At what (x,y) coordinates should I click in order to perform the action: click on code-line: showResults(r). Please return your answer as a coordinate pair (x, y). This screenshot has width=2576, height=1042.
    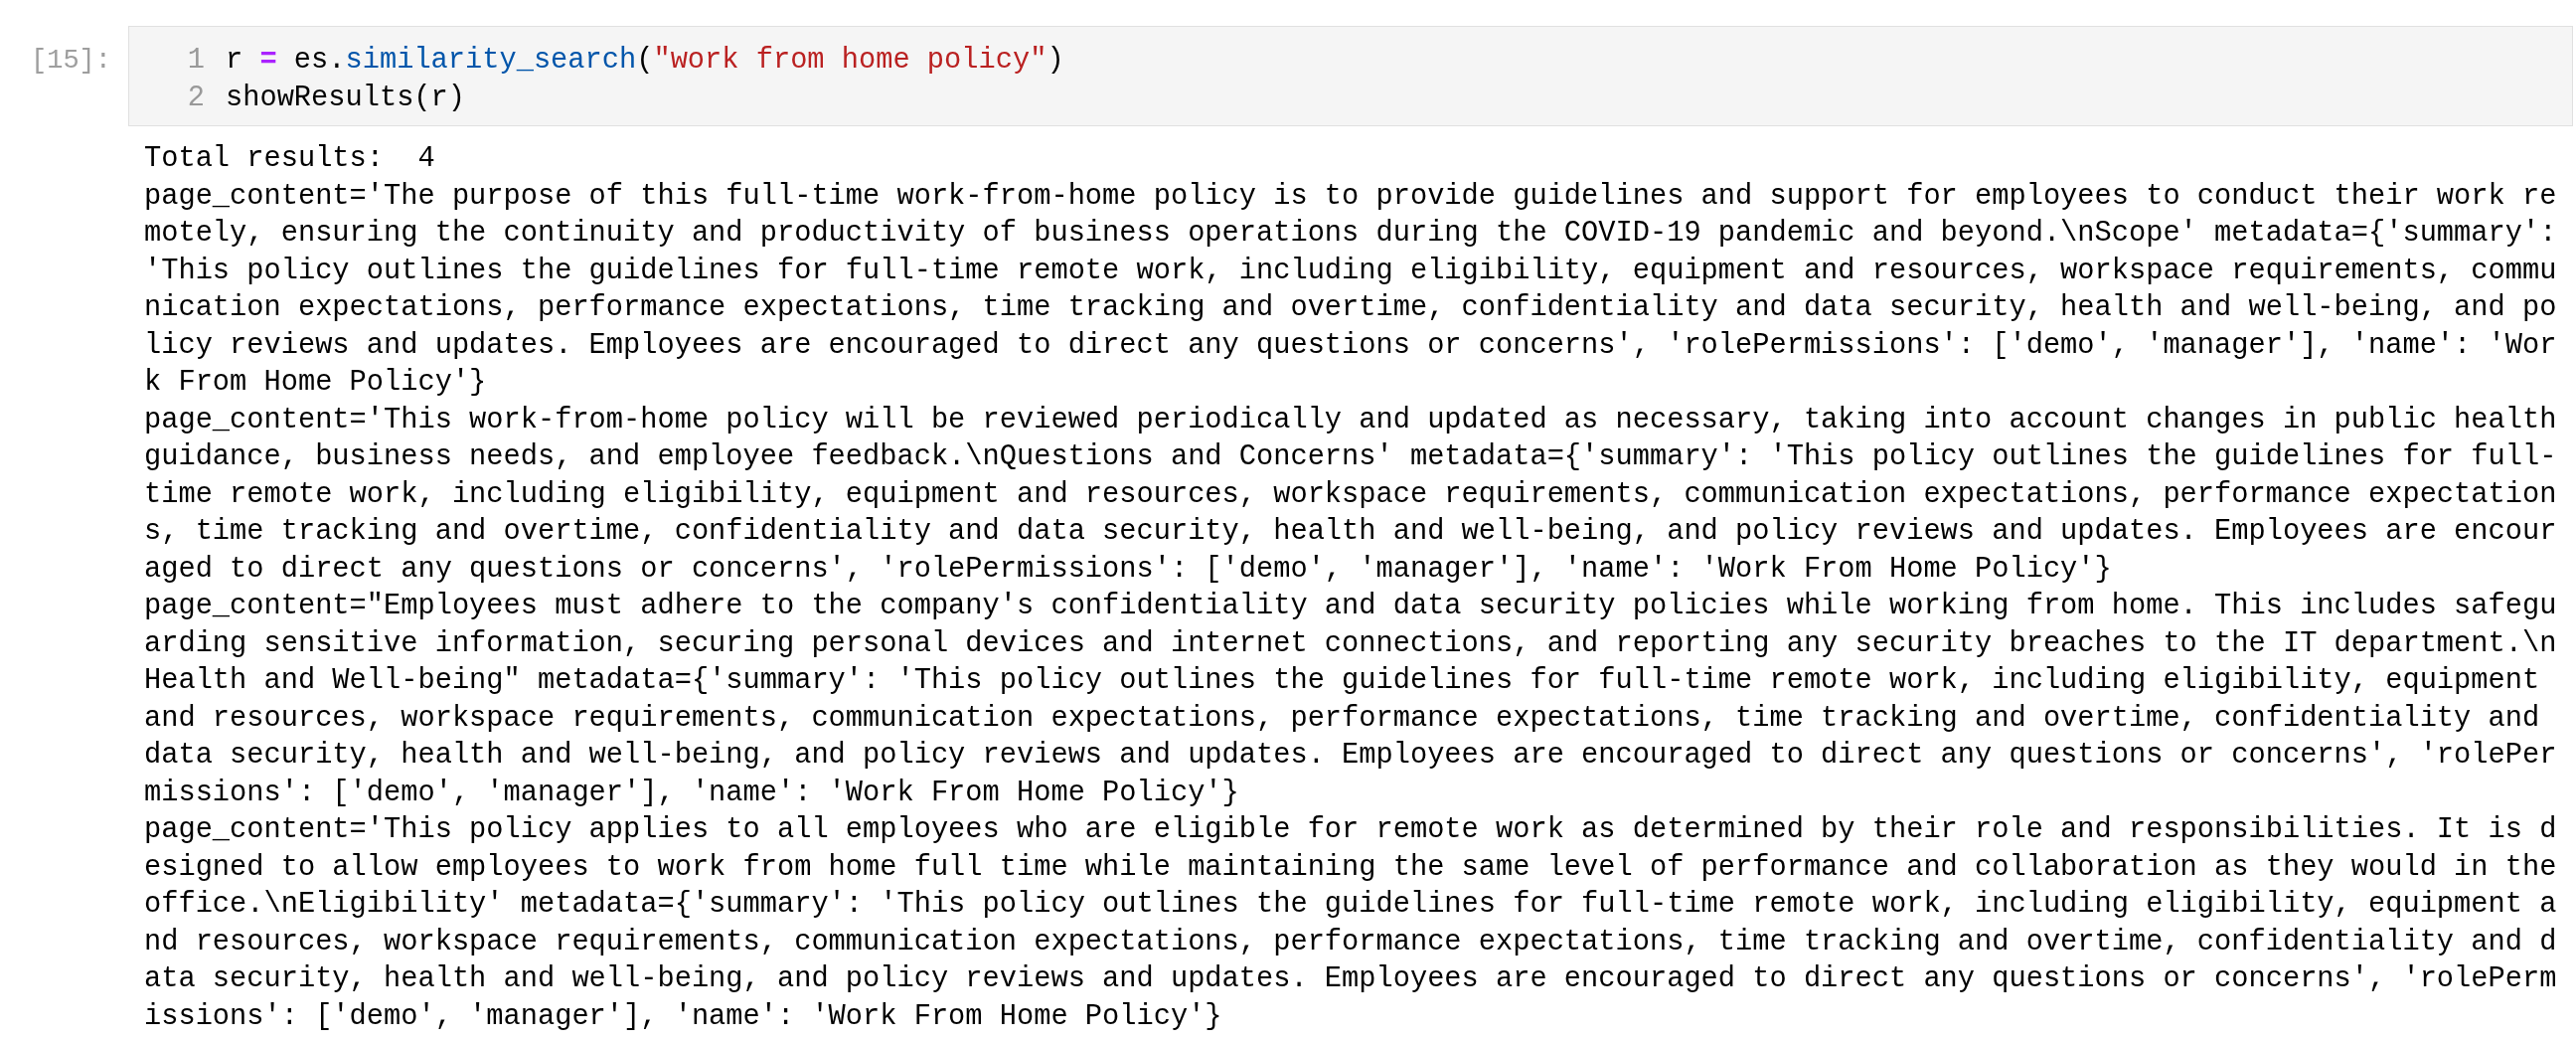
    Looking at the image, I should click on (345, 98).